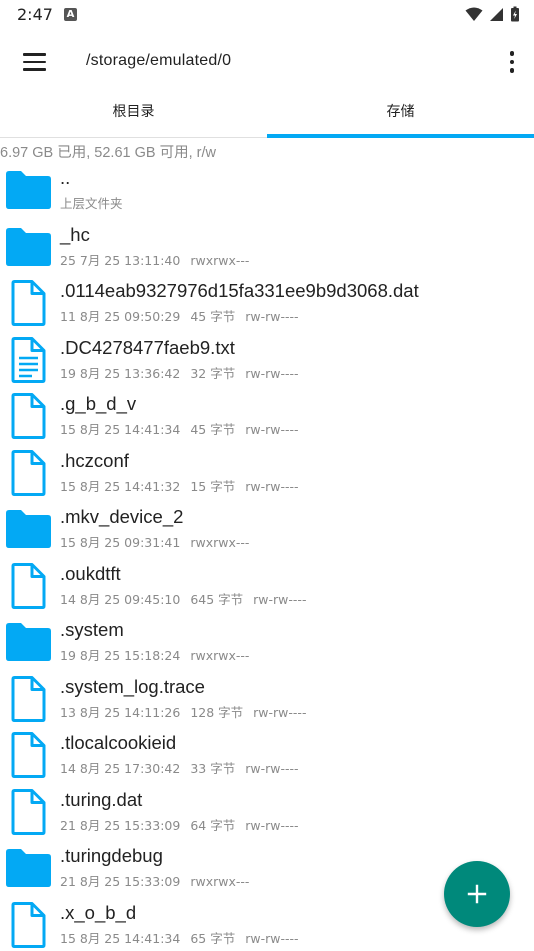 The width and height of the screenshot is (534, 951). I want to click on file-meta: 21 8月 25 15:33:09 64 字节 rw-rw----, so click(179, 824).